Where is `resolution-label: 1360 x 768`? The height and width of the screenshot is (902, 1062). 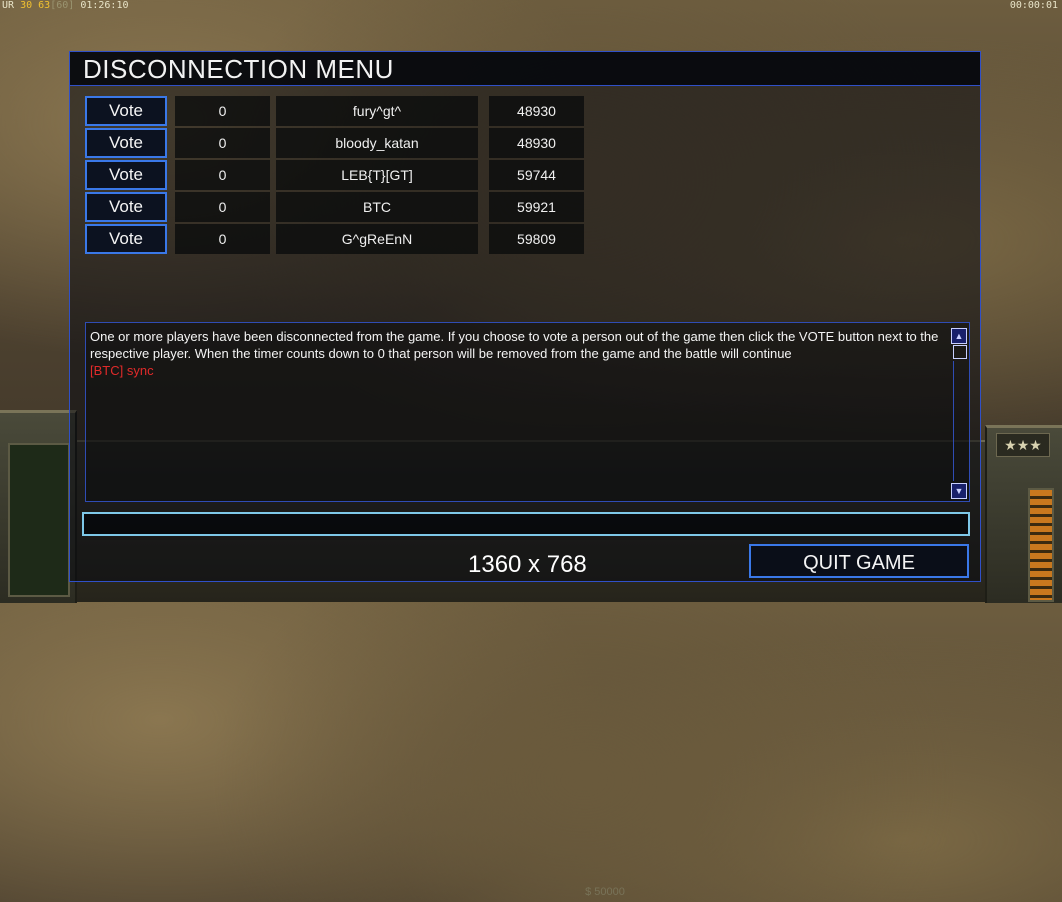
resolution-label: 1360 x 768 is located at coordinates (527, 564).